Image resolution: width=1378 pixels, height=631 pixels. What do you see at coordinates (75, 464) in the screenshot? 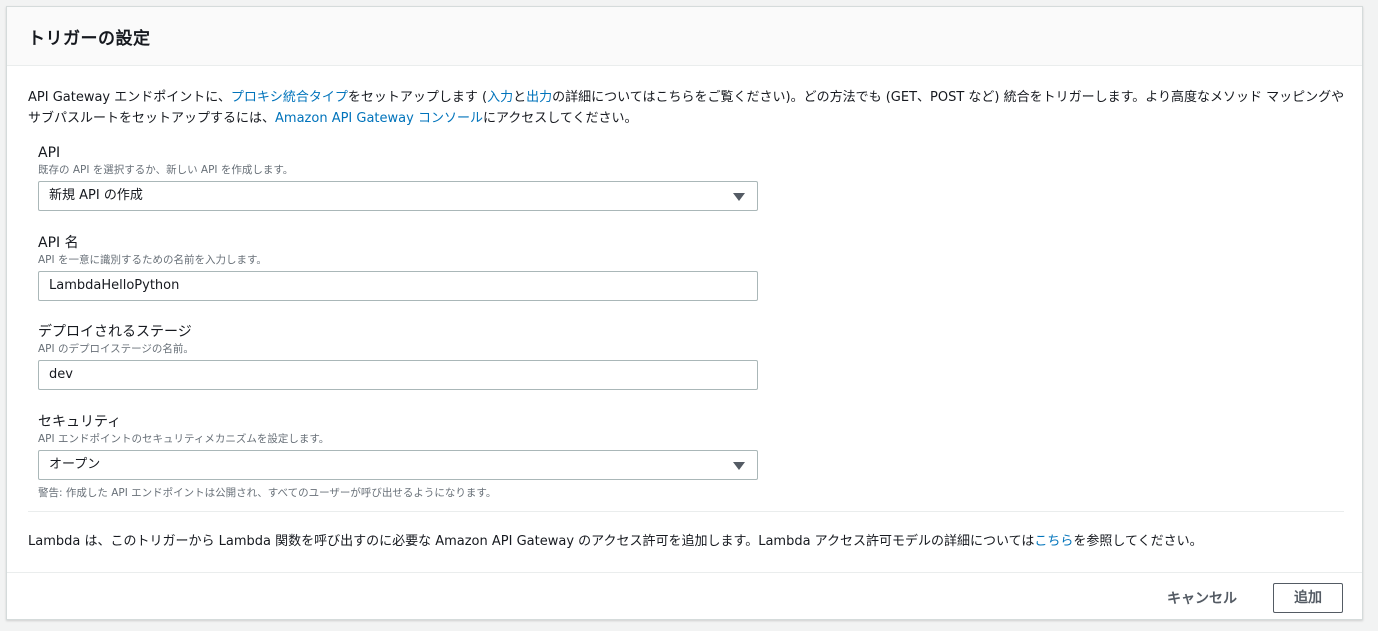
I see `security-select-value: オープン` at bounding box center [75, 464].